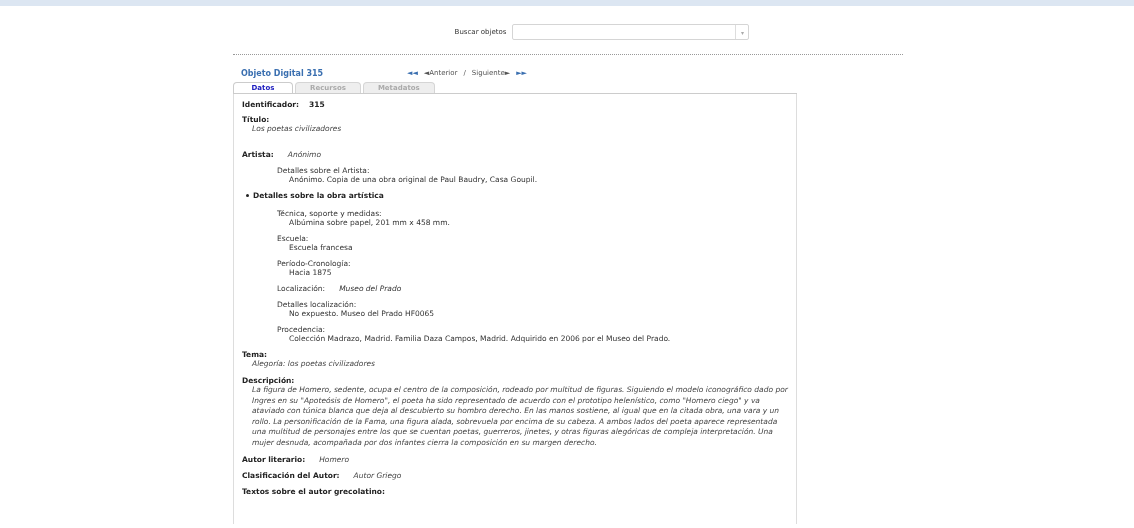  What do you see at coordinates (283, 73) in the screenshot?
I see `object-title: Objeto Digital 315` at bounding box center [283, 73].